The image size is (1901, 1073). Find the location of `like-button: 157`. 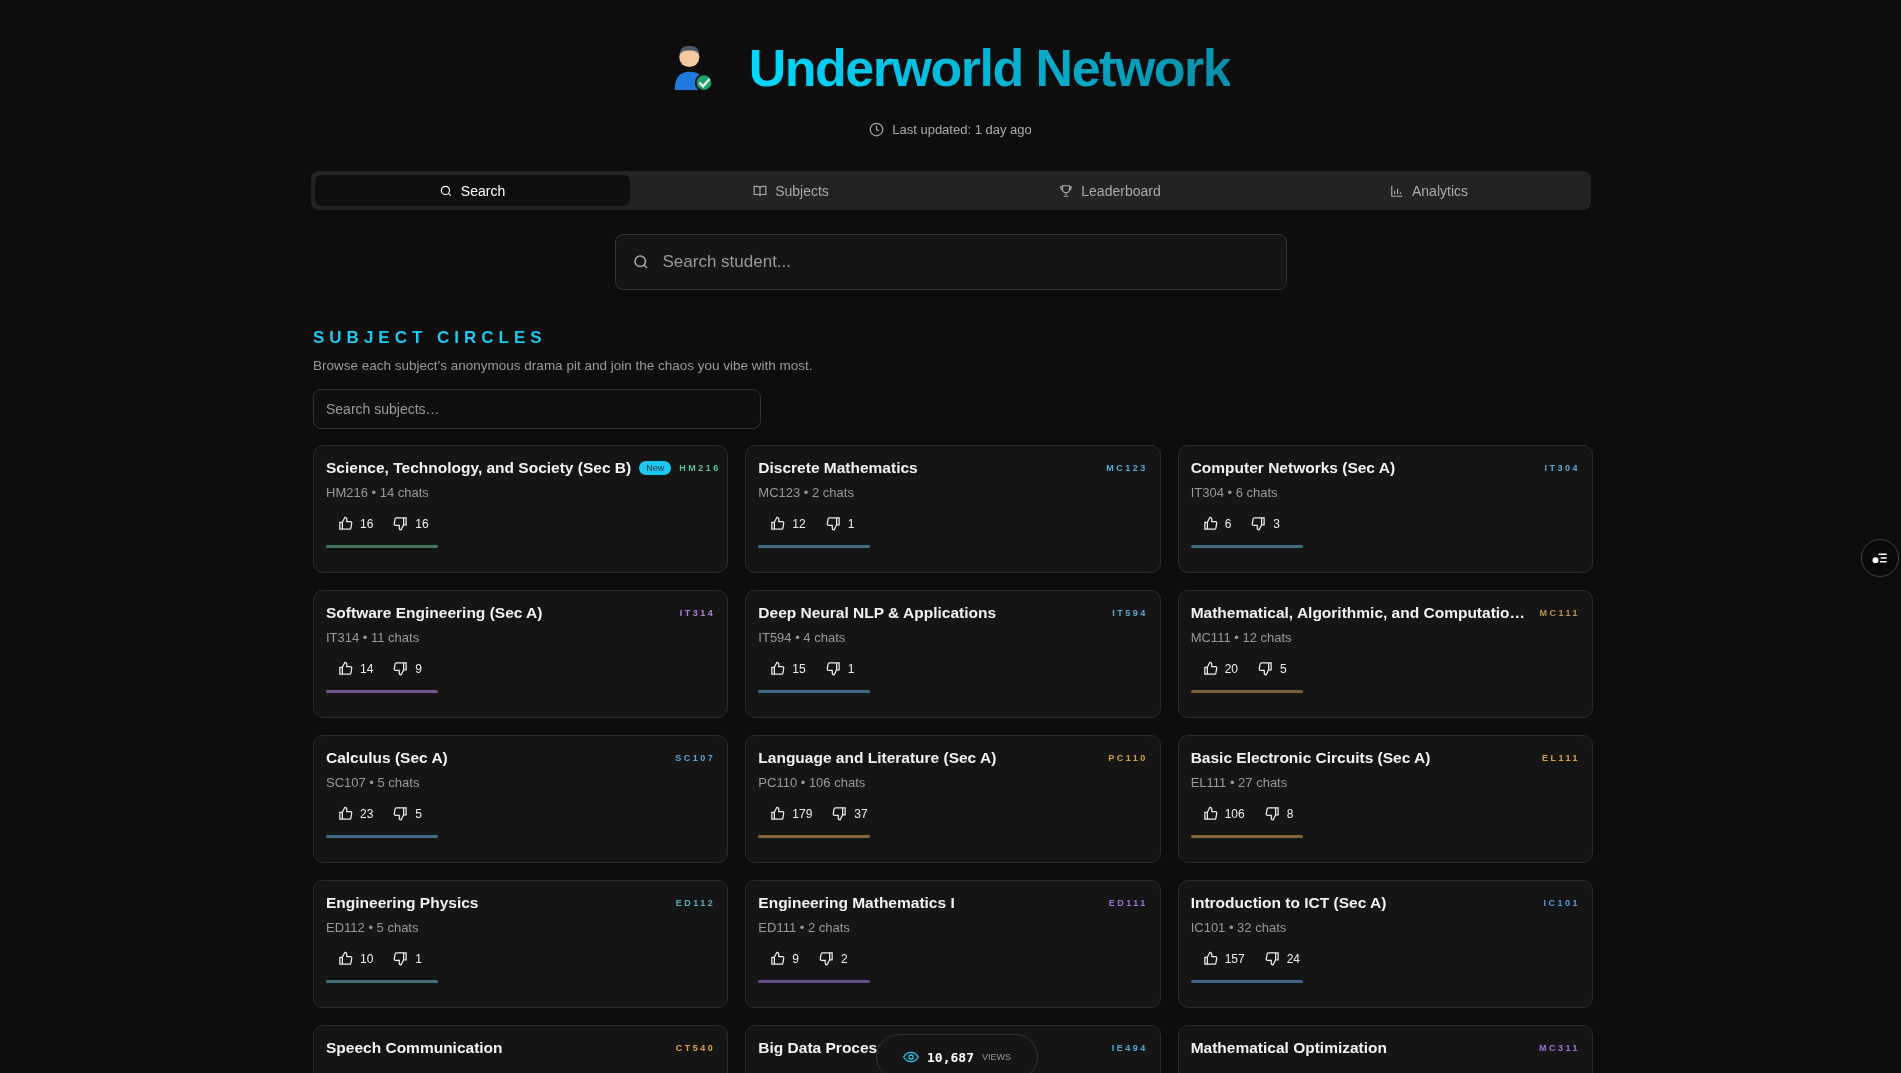

like-button: 157 is located at coordinates (1223, 958).